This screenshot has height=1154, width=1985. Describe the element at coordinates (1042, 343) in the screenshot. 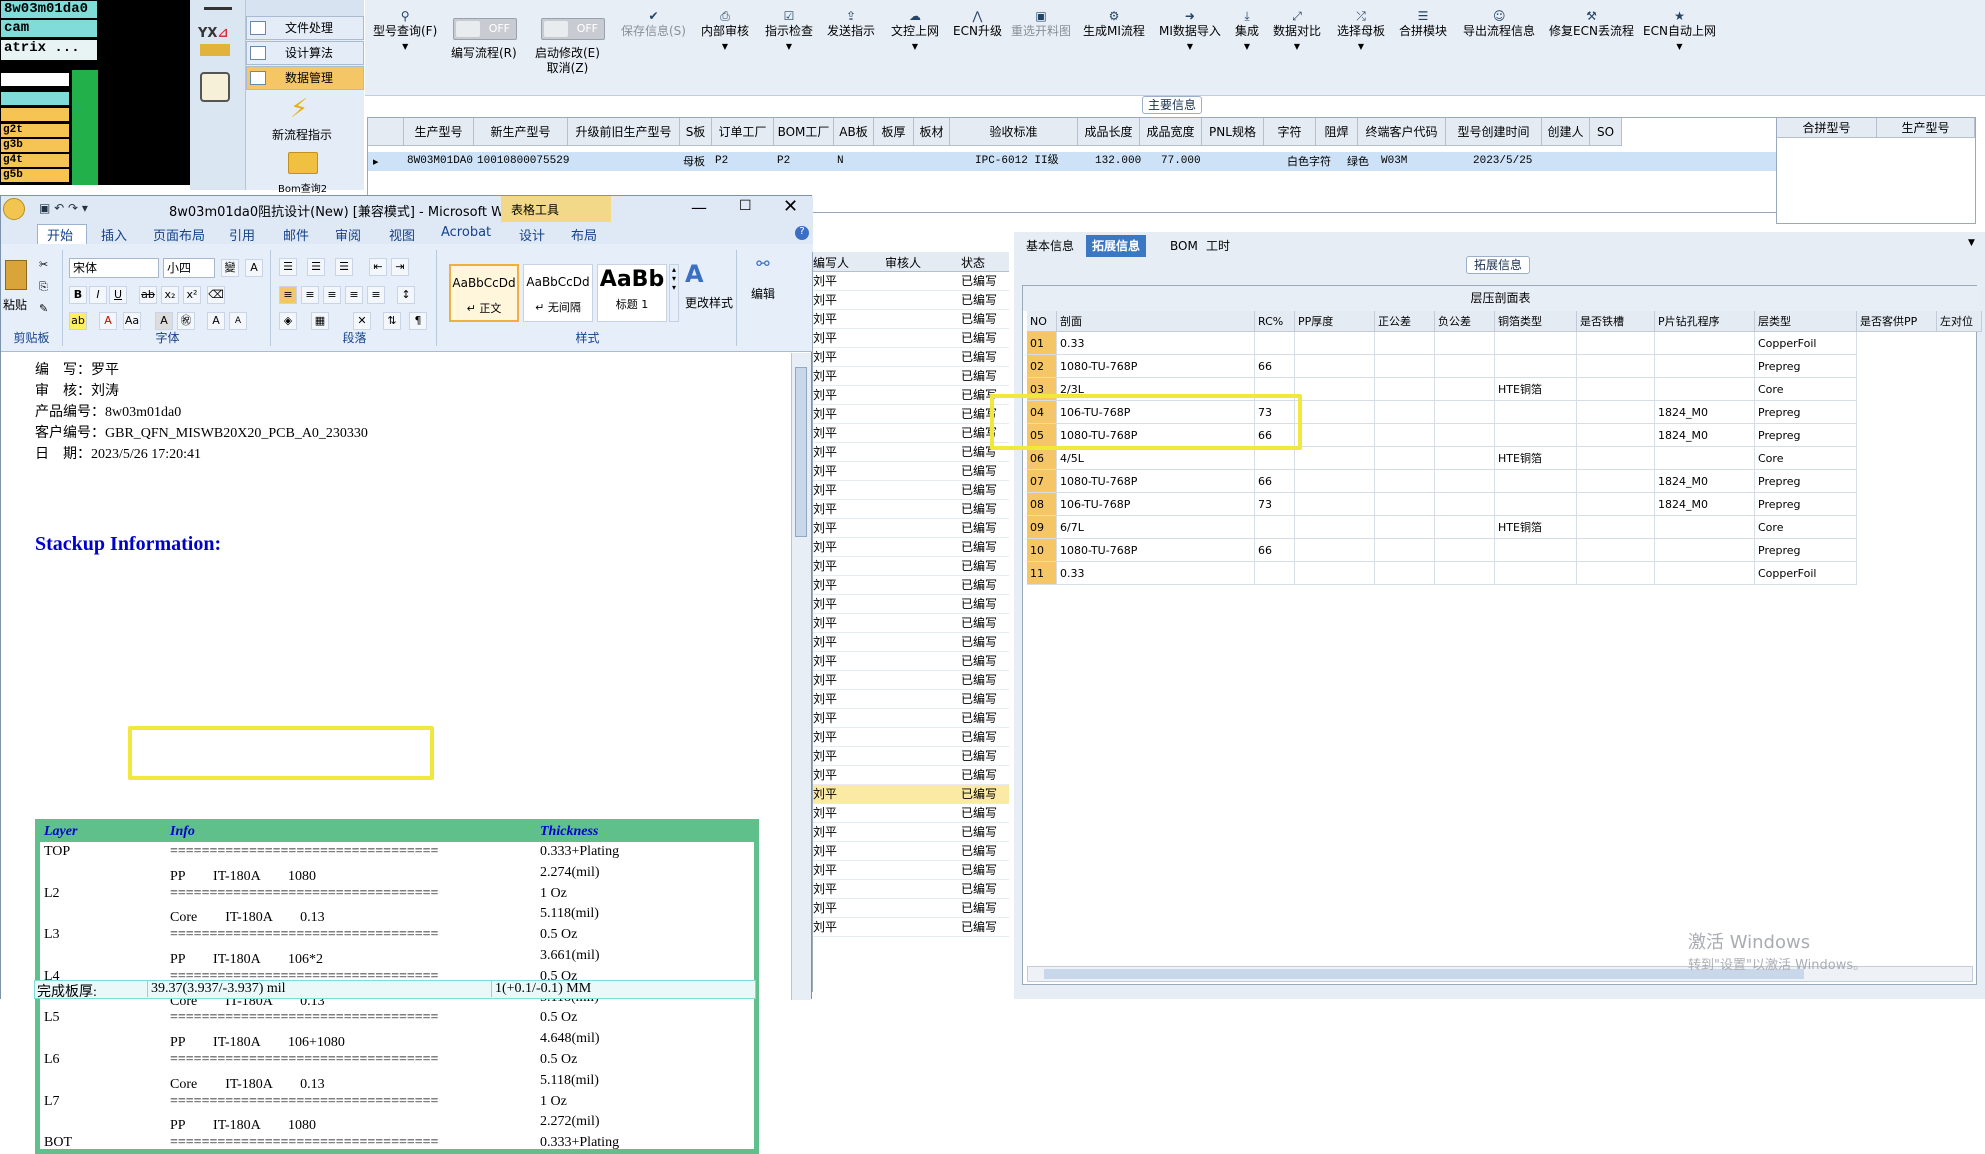

I see `row-number: 01` at that location.